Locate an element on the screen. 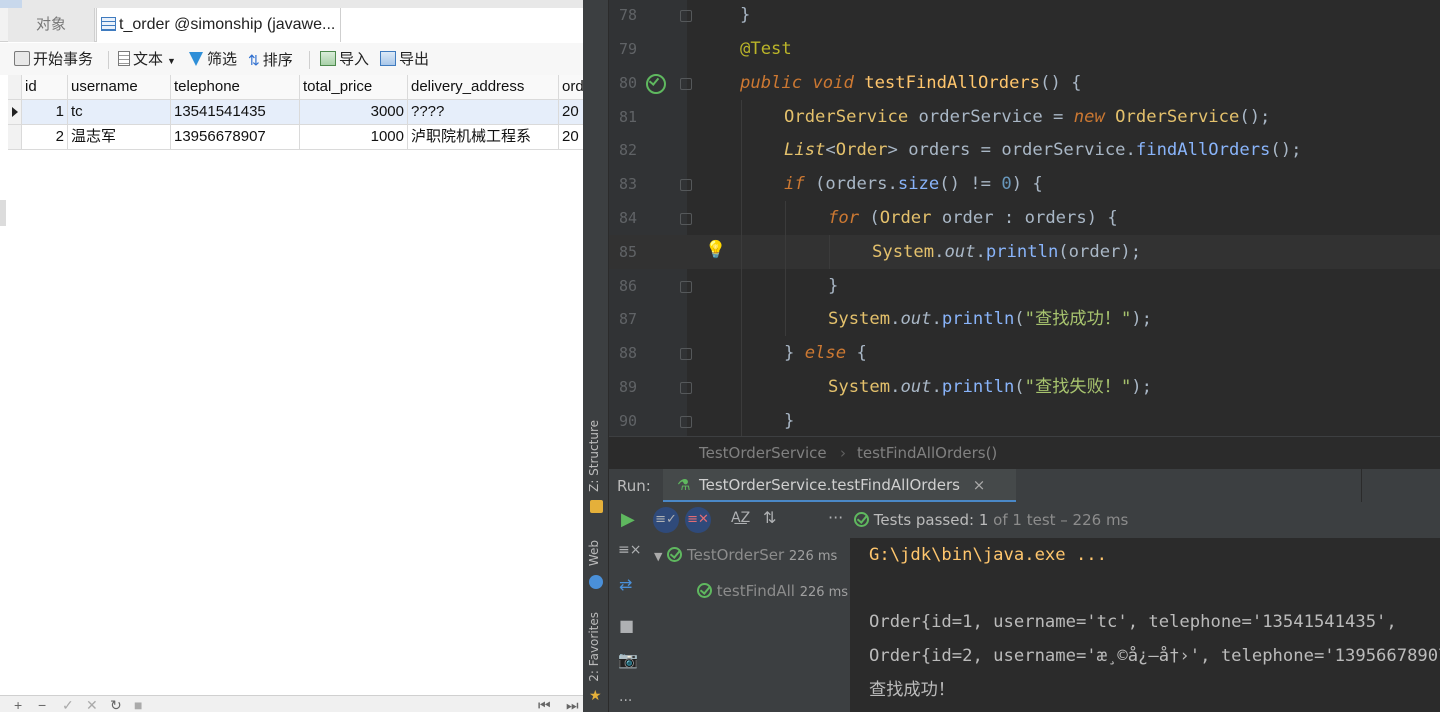 The width and height of the screenshot is (1440, 712). run-side-toolbar: ≡× ⇄ ■ 📷 ··· is located at coordinates (627, 625).